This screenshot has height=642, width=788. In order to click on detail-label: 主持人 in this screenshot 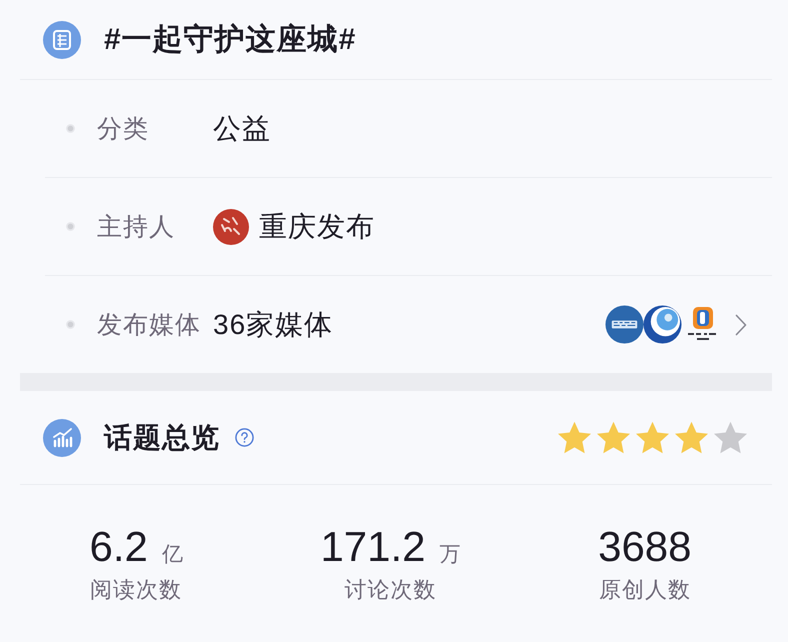, I will do `click(136, 227)`.